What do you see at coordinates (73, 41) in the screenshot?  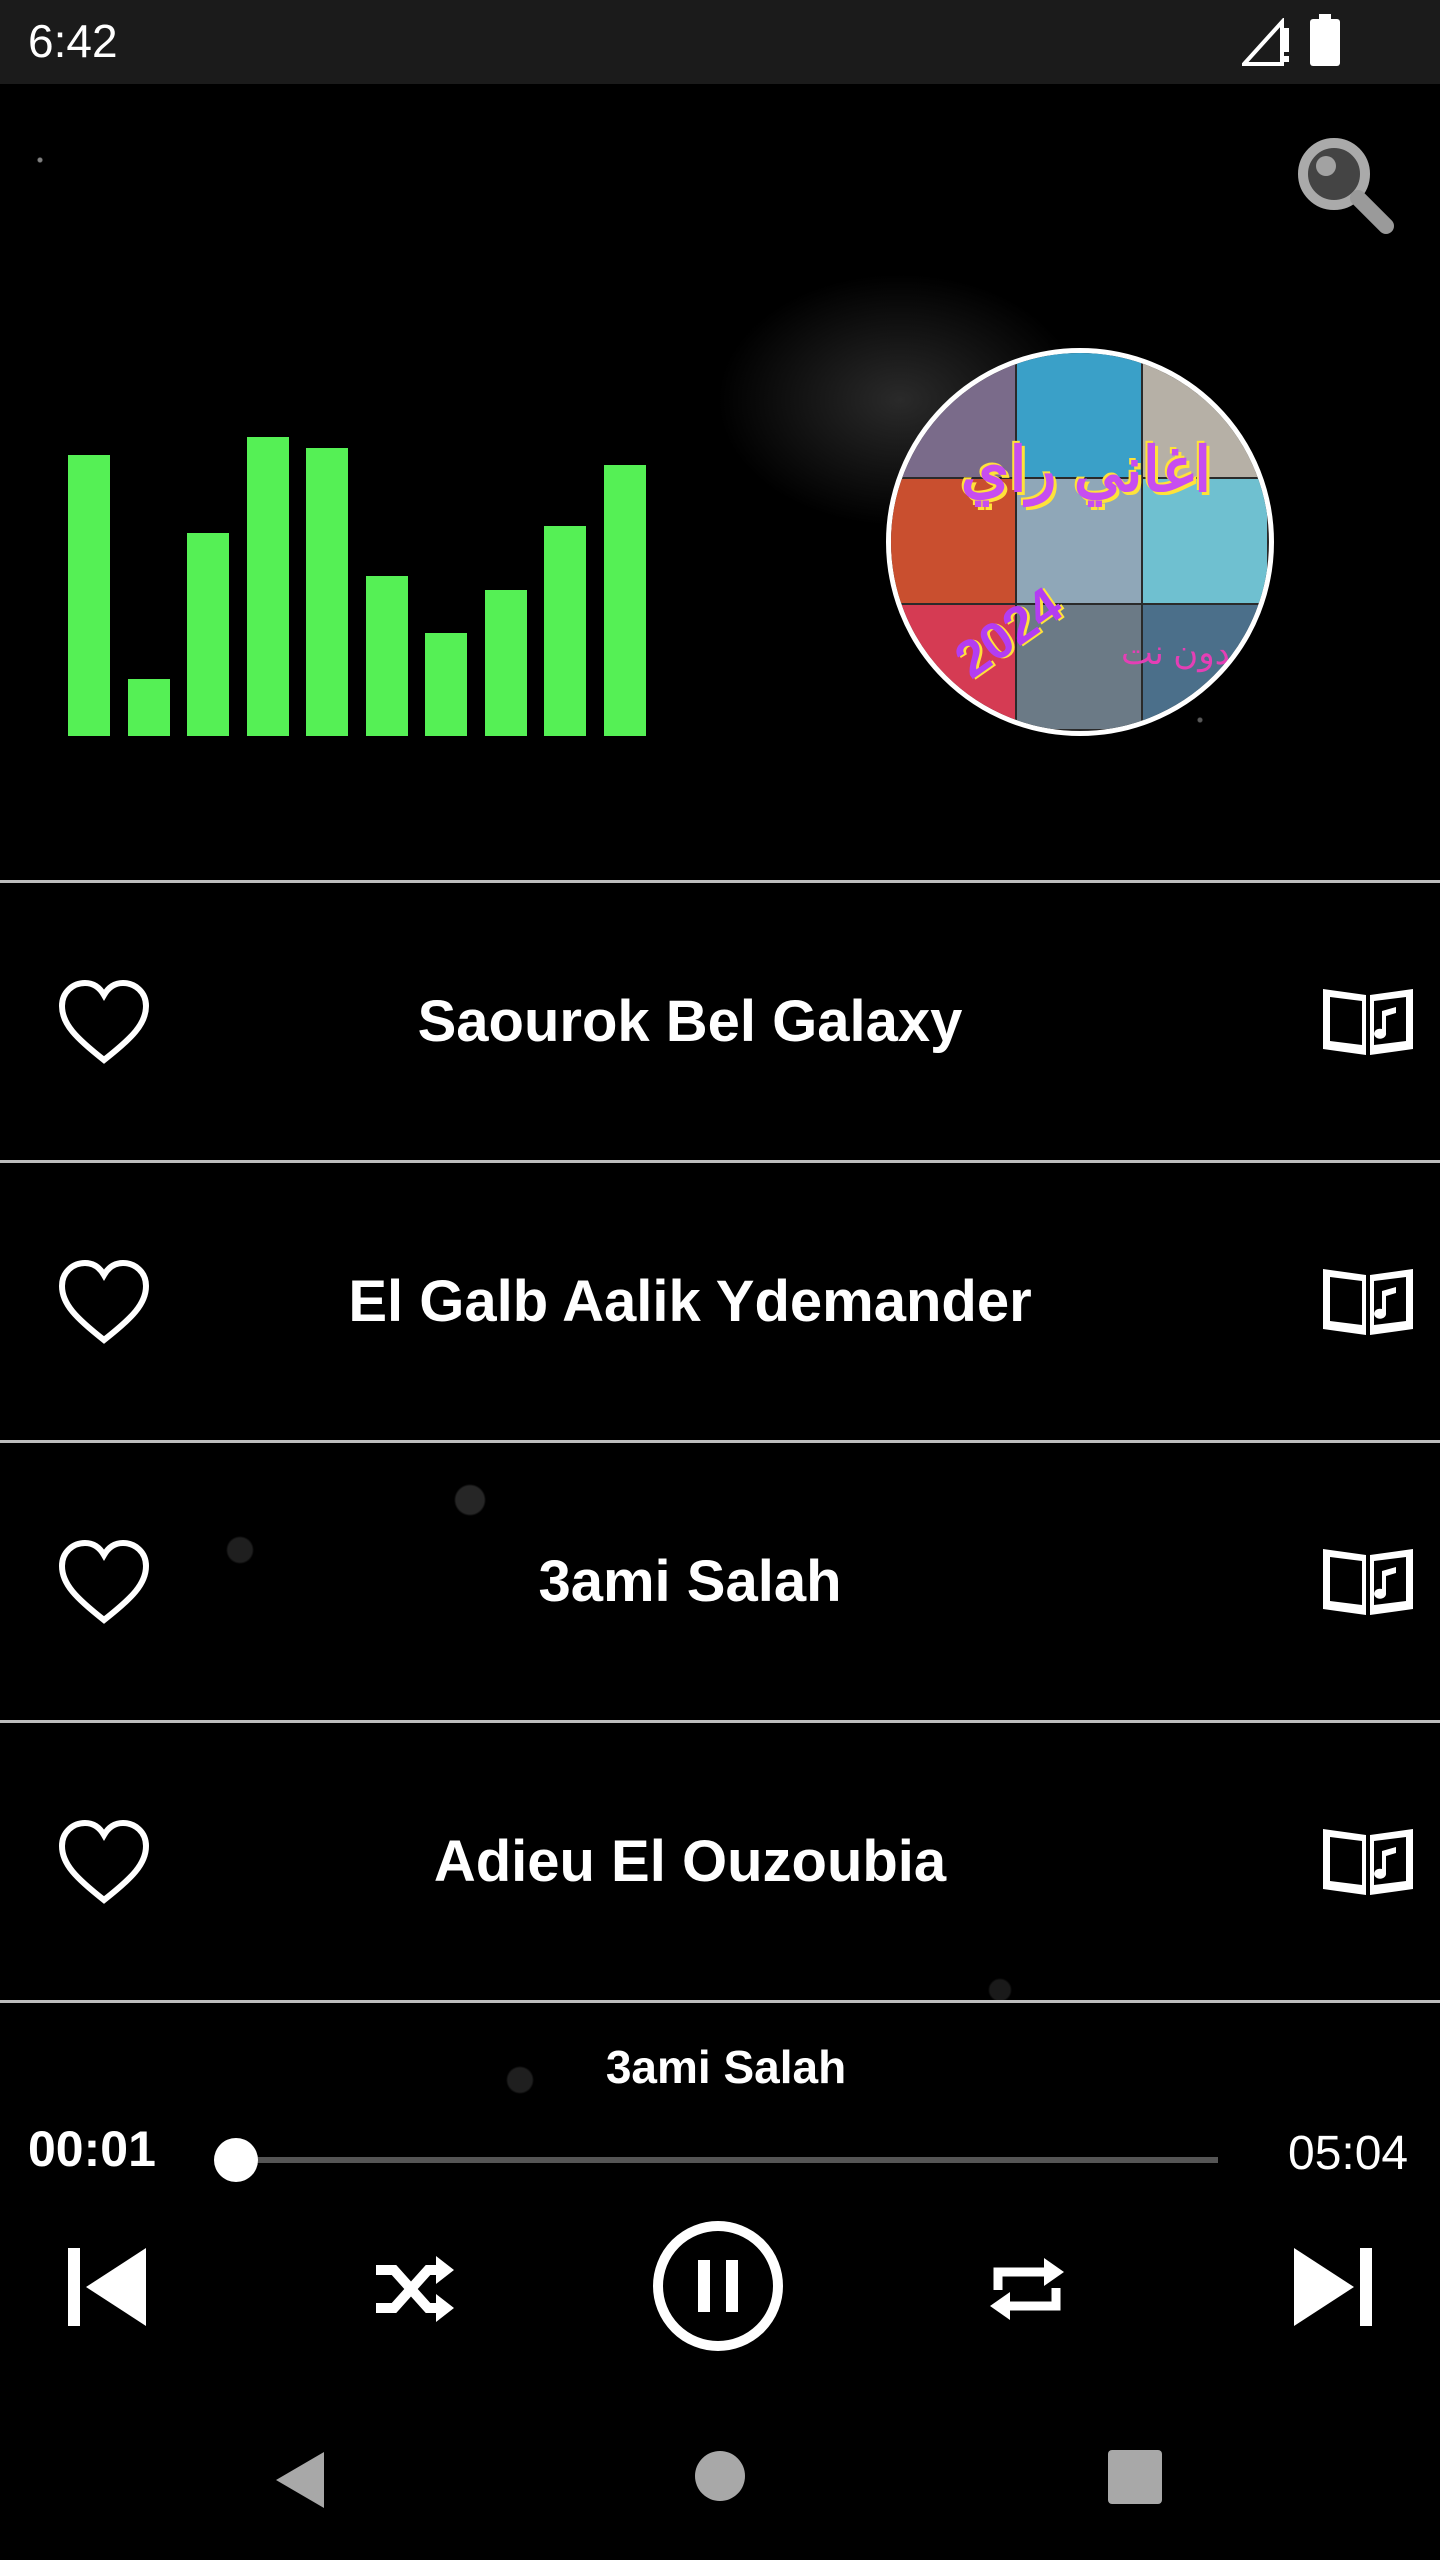 I see `status-time: 6:42` at bounding box center [73, 41].